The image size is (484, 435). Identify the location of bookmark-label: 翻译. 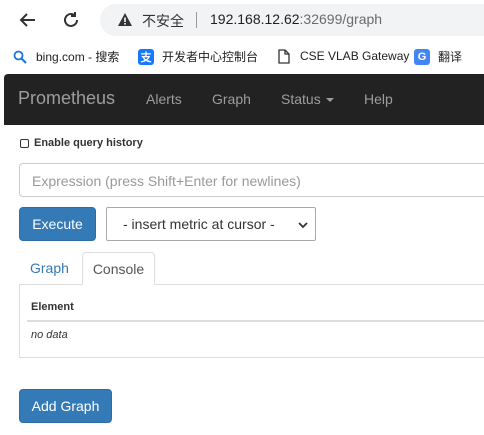
(450, 57).